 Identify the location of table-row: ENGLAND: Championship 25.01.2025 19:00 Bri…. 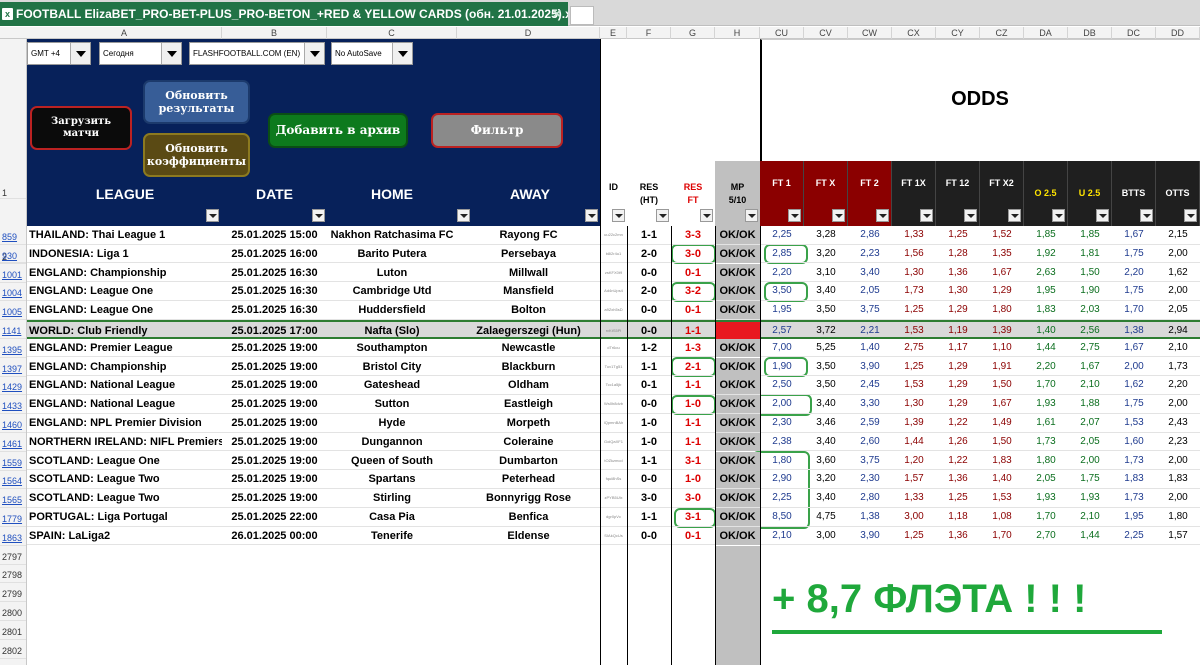
(613, 367).